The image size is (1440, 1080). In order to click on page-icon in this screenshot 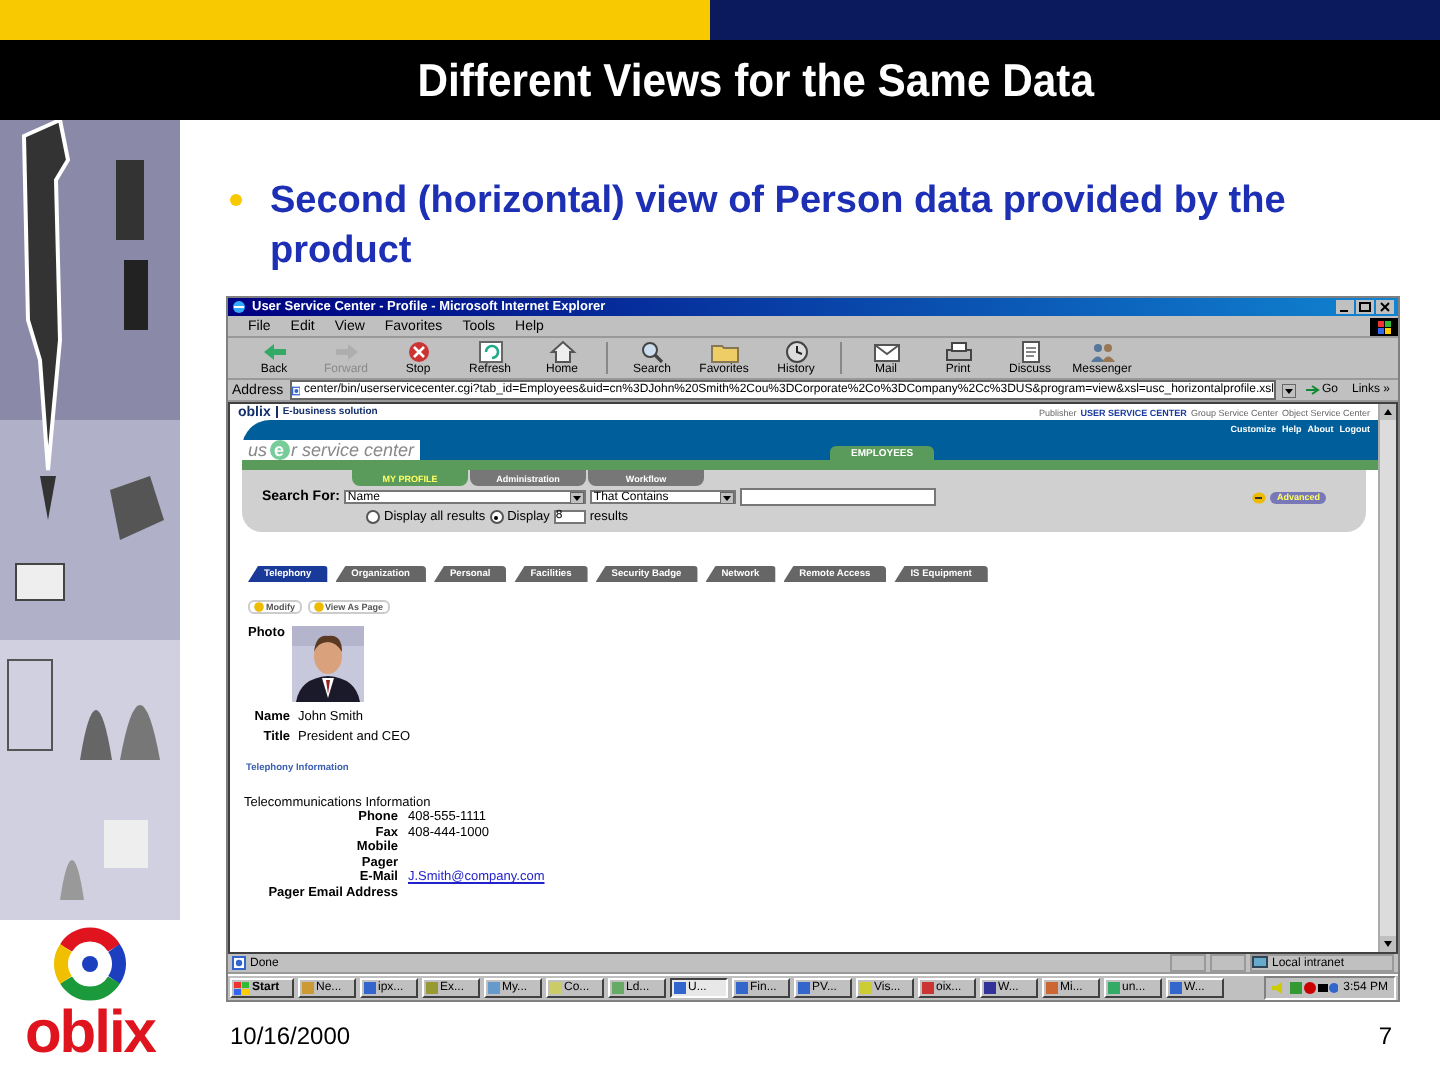, I will do `click(296, 390)`.